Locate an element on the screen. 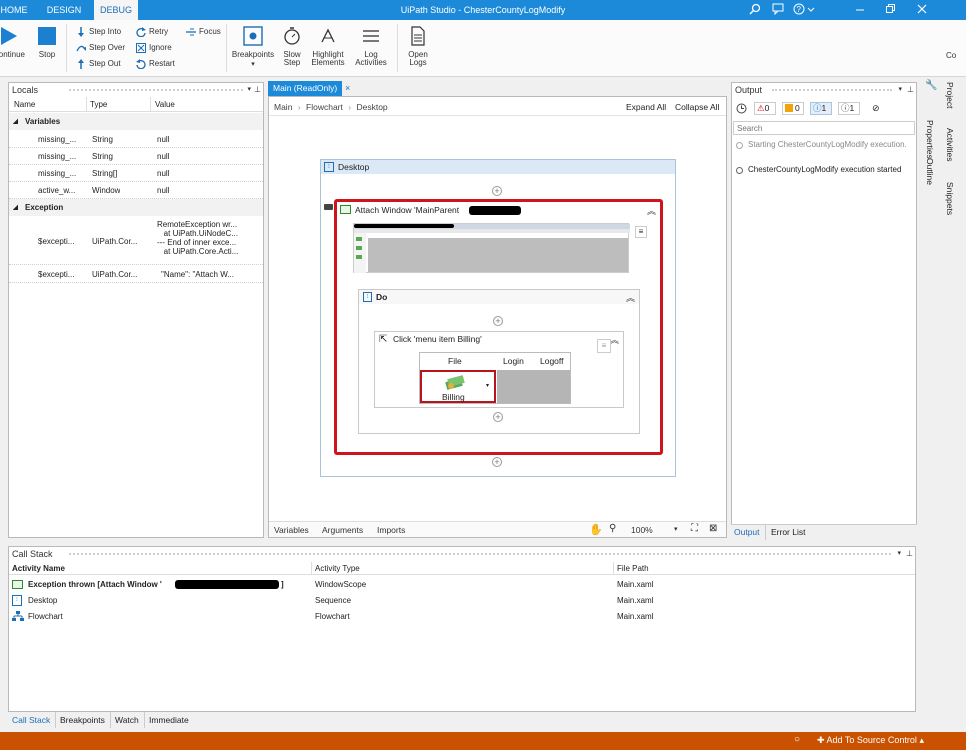 This screenshot has height=750, width=966. output-tab: Output is located at coordinates (747, 532).